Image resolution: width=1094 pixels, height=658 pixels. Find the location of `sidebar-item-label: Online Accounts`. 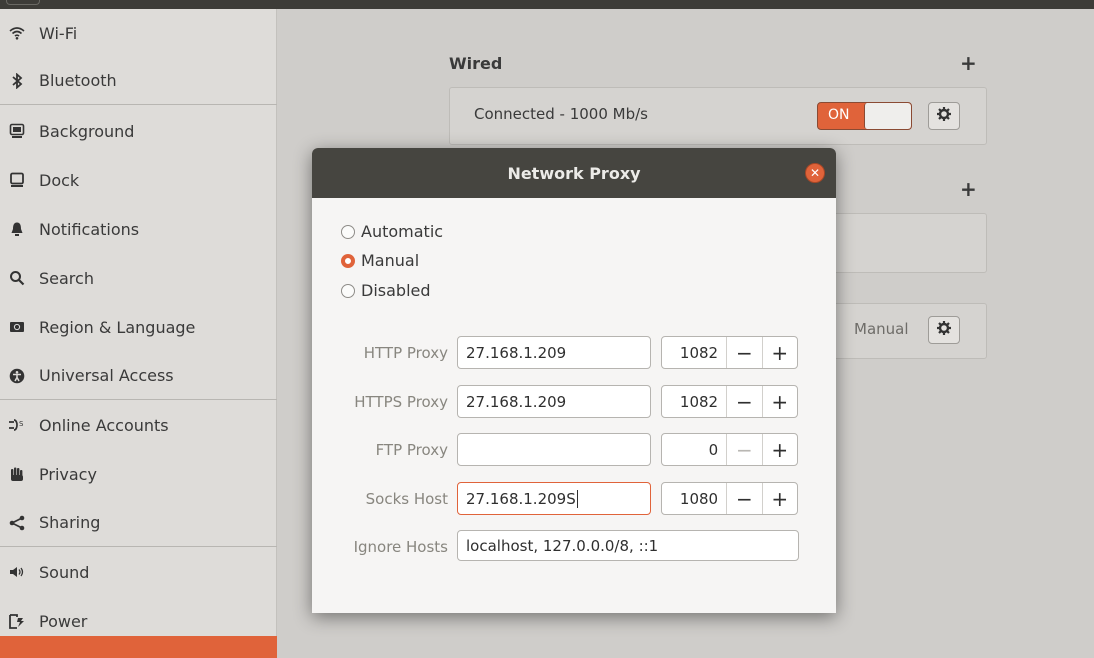

sidebar-item-label: Online Accounts is located at coordinates (104, 425).